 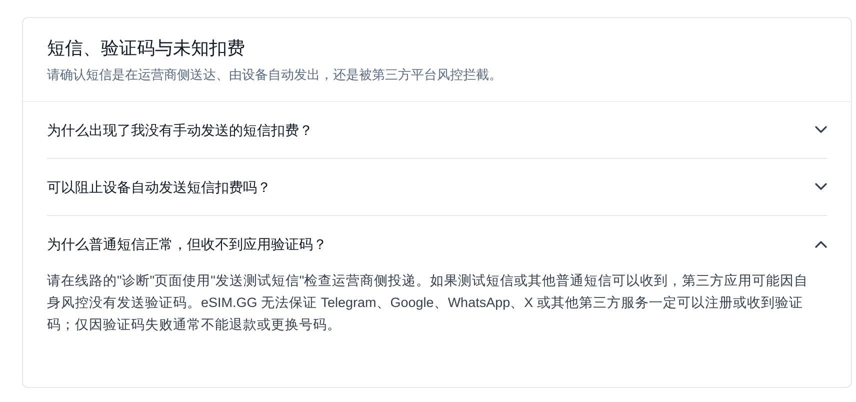 I want to click on faq-question: 为什么普通短信正常，但收不到应用验证码？, so click(x=437, y=244).